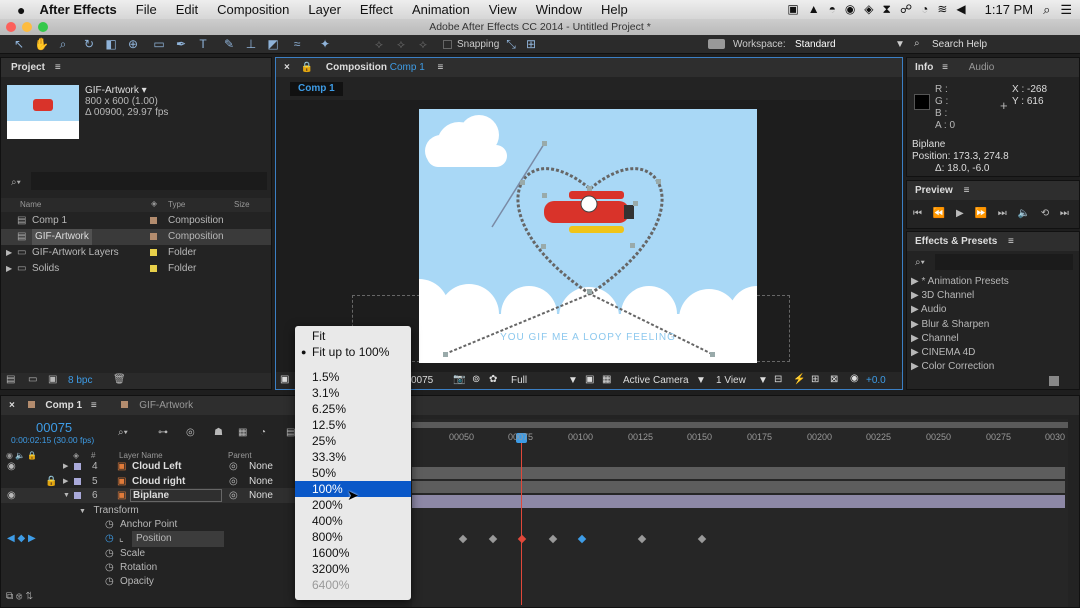 The height and width of the screenshot is (608, 1080). I want to click on pen-tool-icon: ✒, so click(181, 44).